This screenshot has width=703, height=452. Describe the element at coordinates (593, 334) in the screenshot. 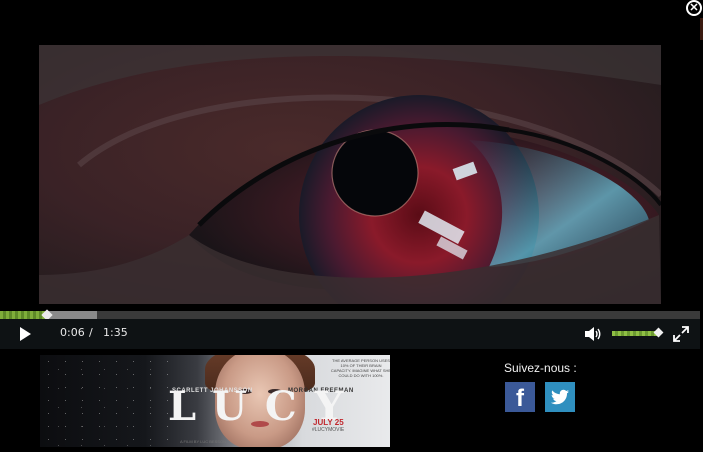

I see `speaker-icon` at that location.